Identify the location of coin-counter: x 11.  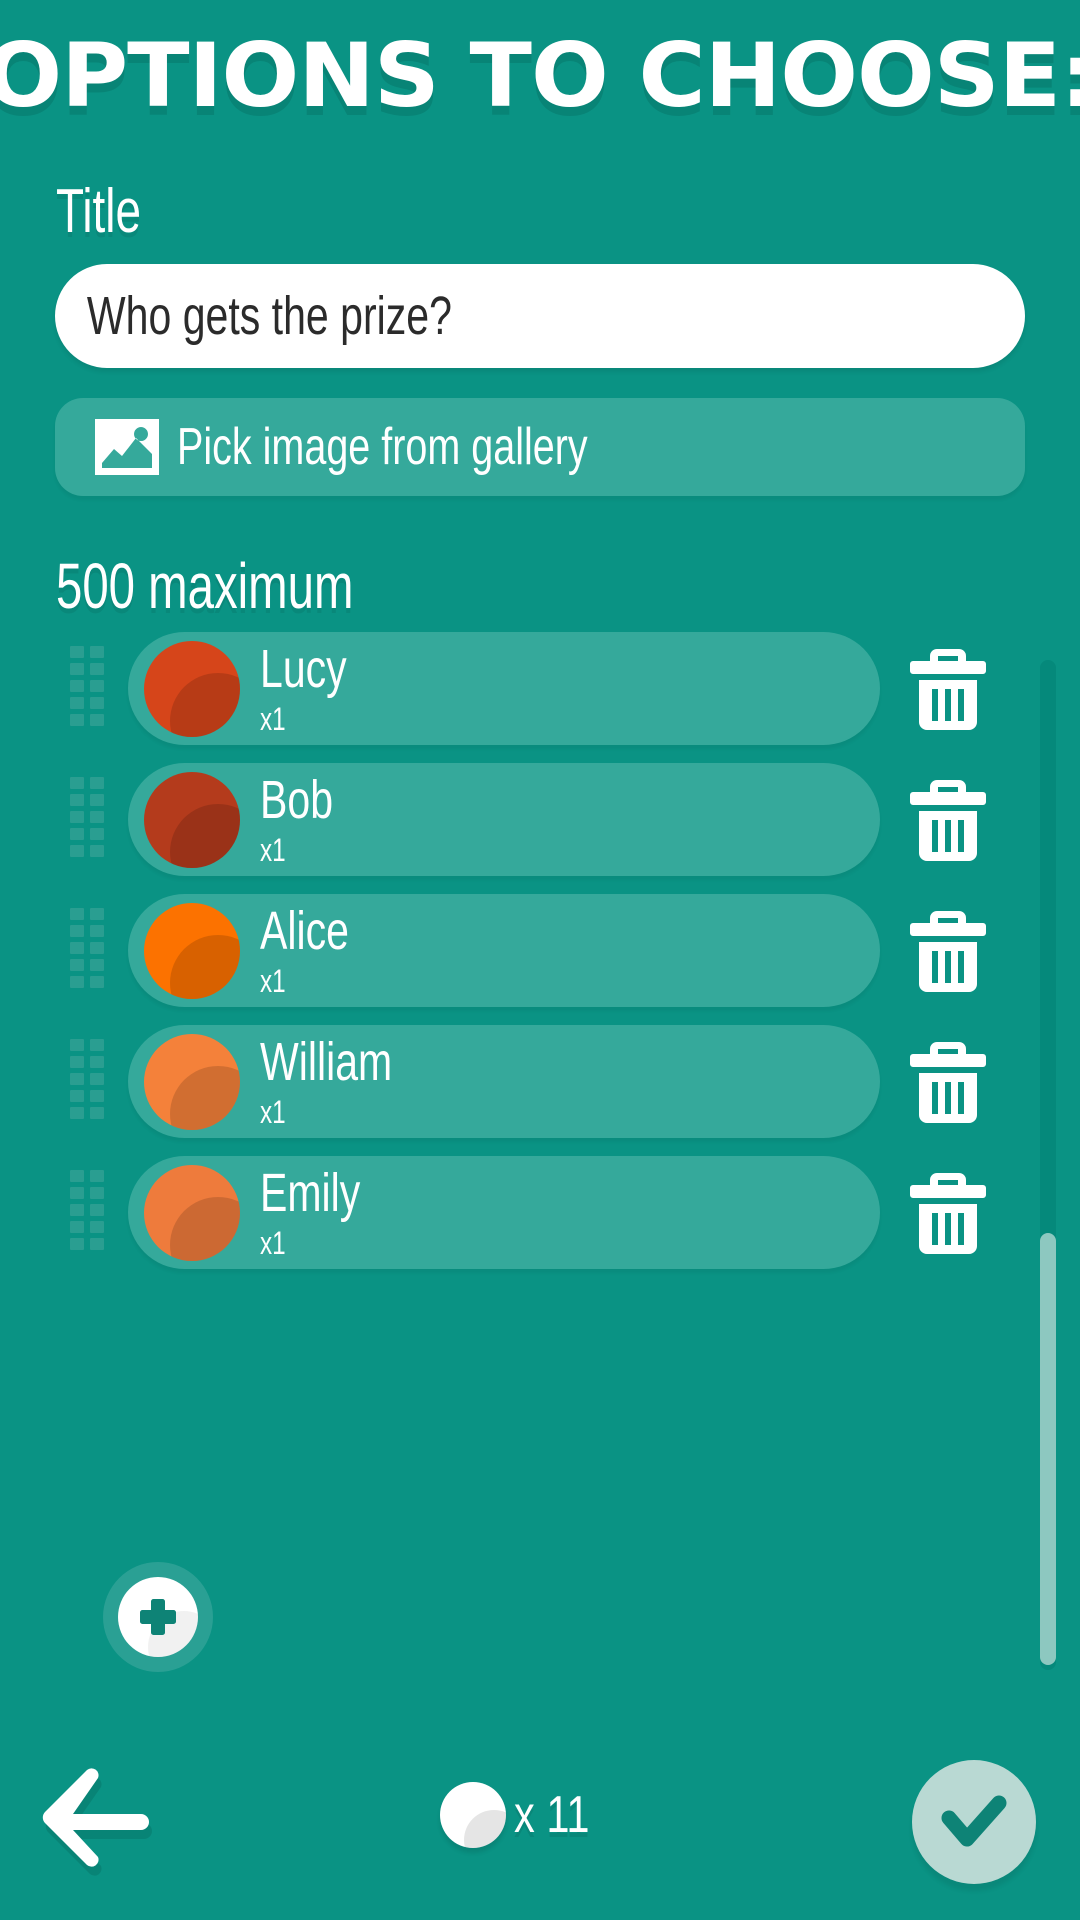
(524, 1815).